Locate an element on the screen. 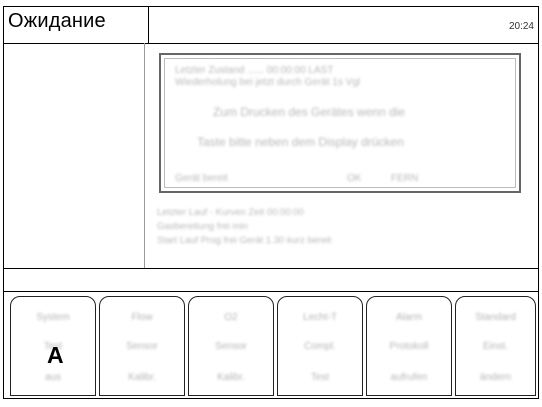 Image resolution: width=542 pixels, height=407 pixels. dialog-footer-mid: OK is located at coordinates (354, 178).